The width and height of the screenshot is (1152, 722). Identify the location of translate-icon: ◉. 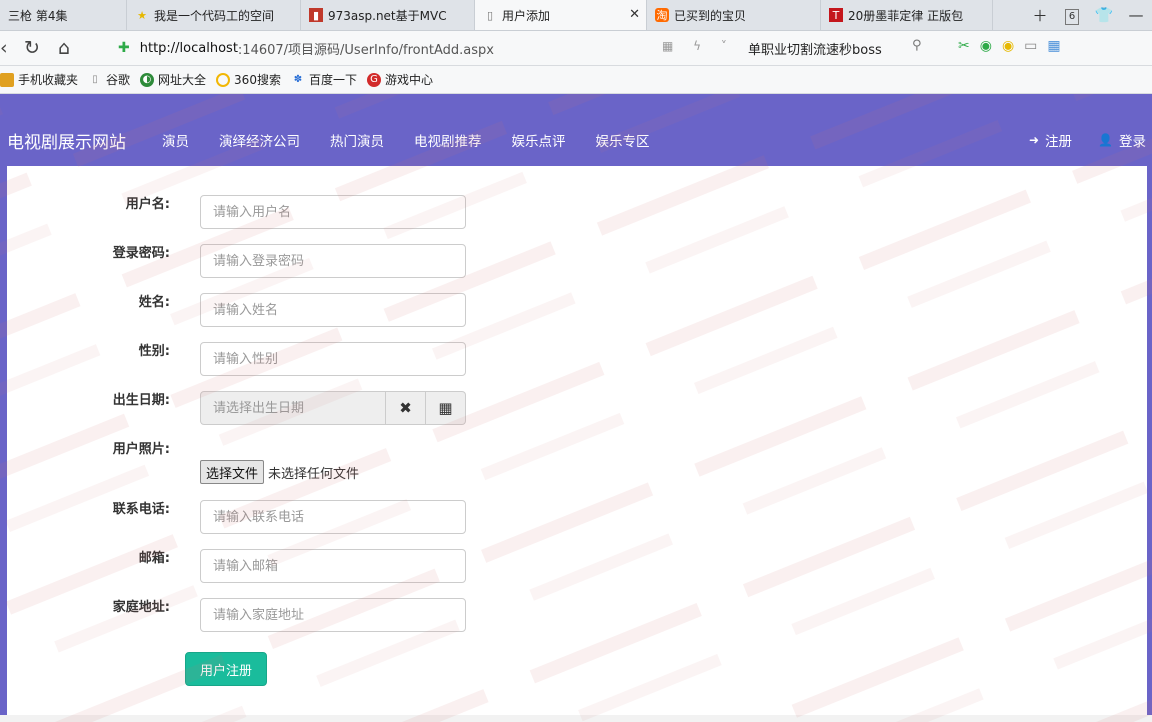
(986, 46).